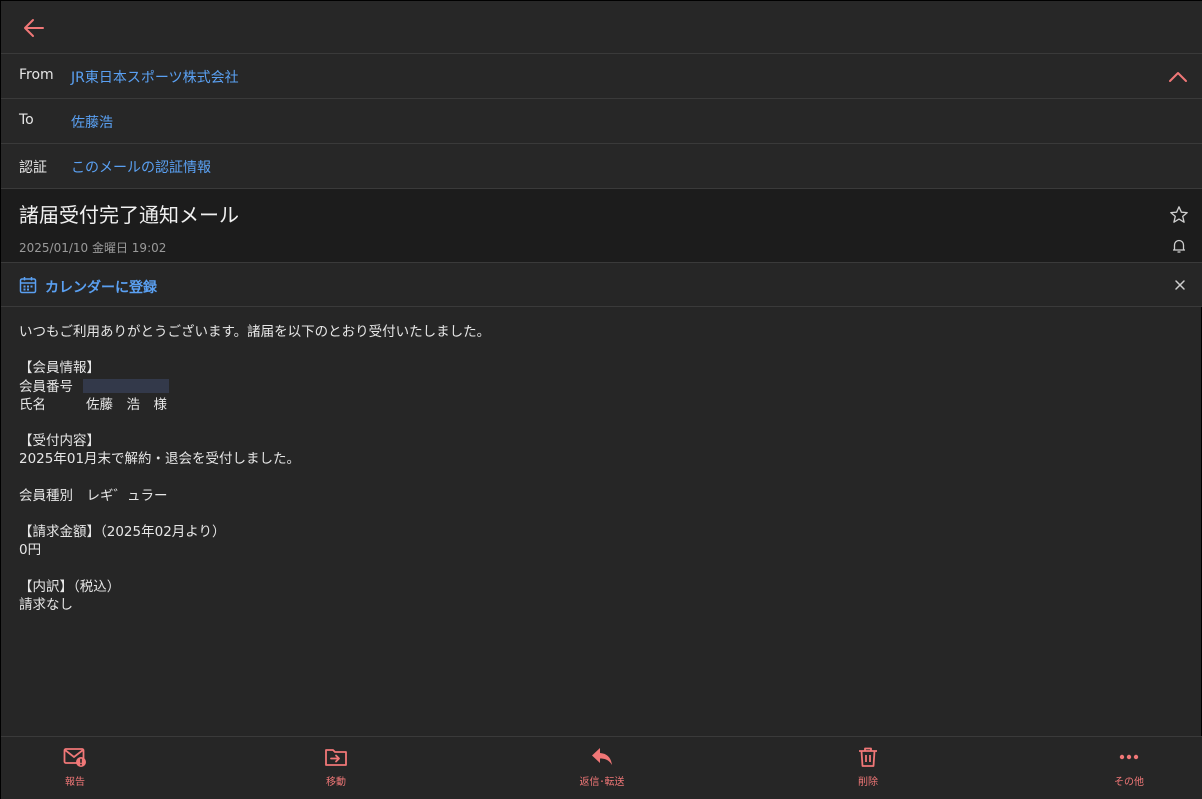  What do you see at coordinates (601, 27) in the screenshot?
I see `top-bar` at bounding box center [601, 27].